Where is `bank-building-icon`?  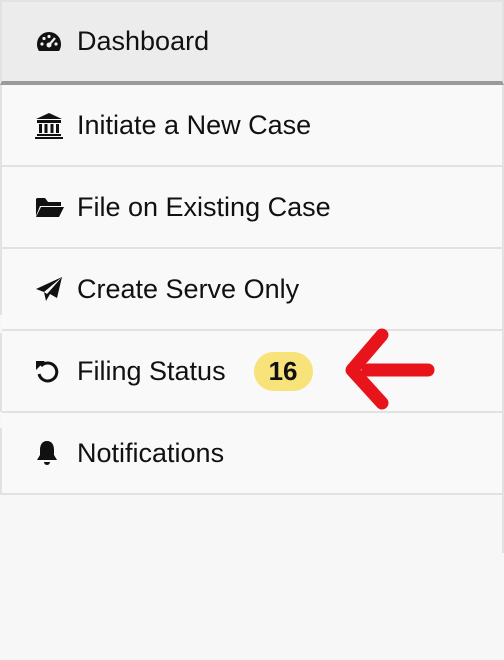
bank-building-icon is located at coordinates (51, 125).